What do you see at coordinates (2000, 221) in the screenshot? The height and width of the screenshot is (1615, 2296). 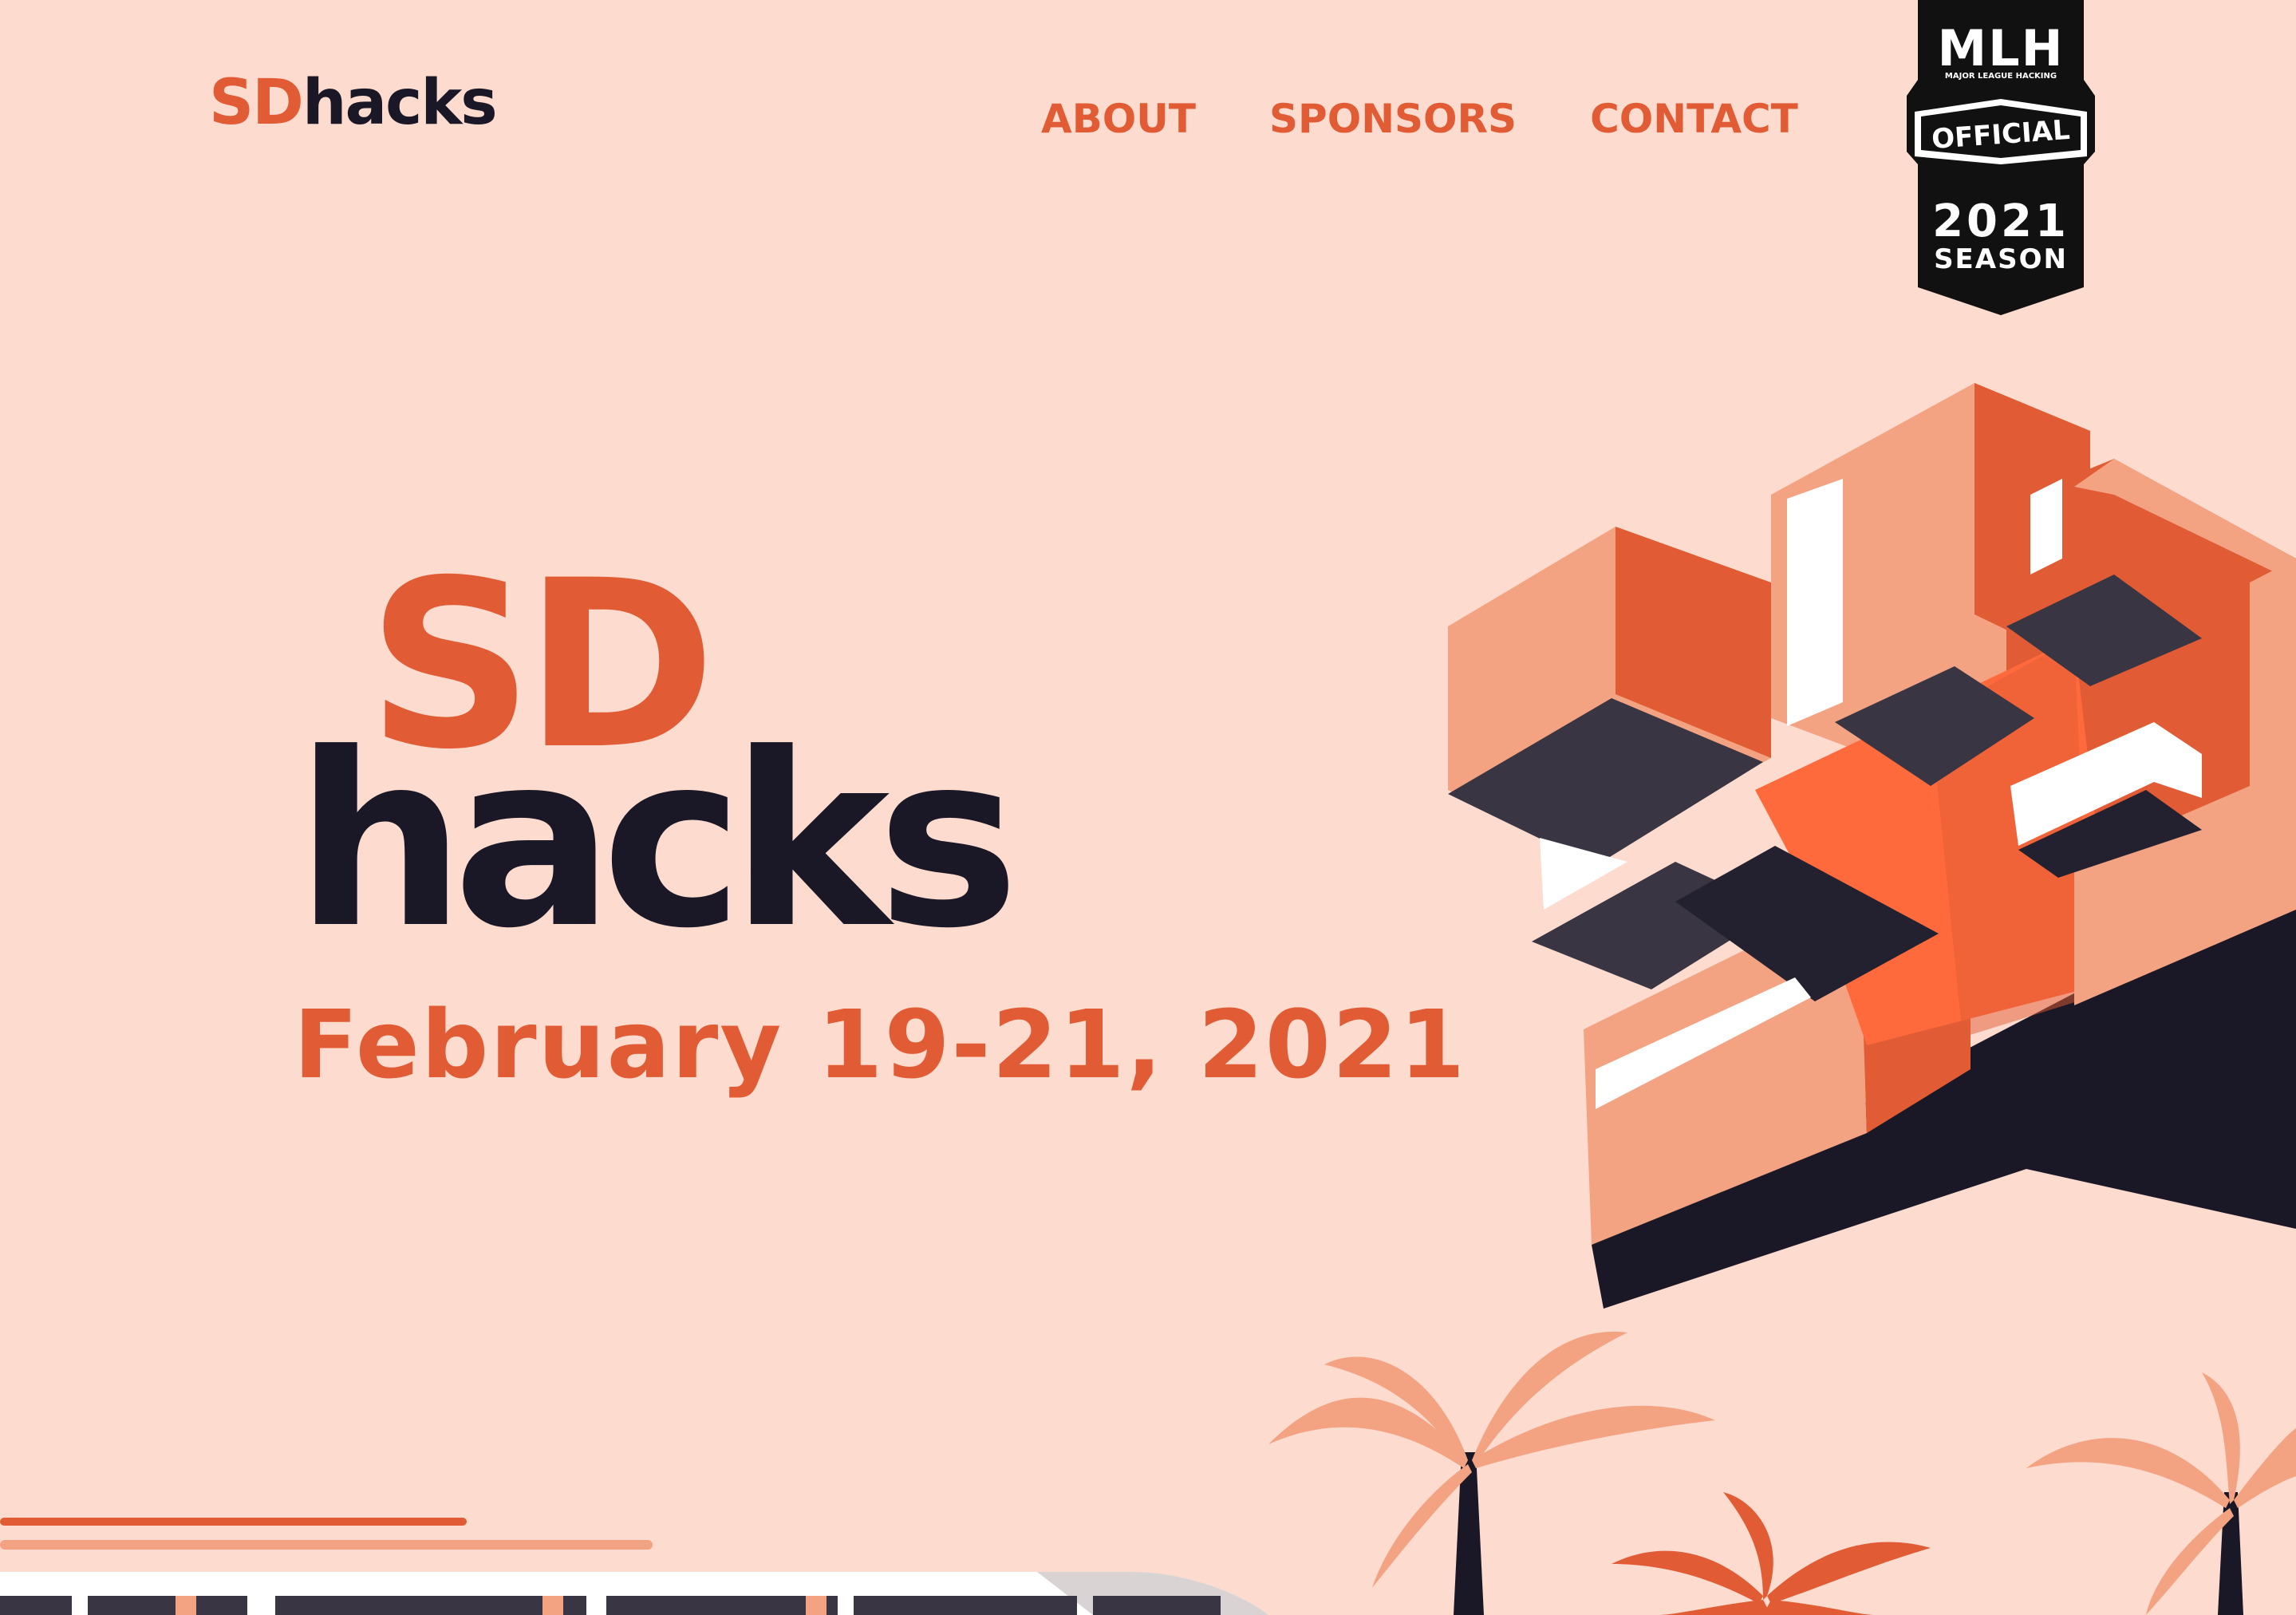 I see `mlh-year-text: 2021` at bounding box center [2000, 221].